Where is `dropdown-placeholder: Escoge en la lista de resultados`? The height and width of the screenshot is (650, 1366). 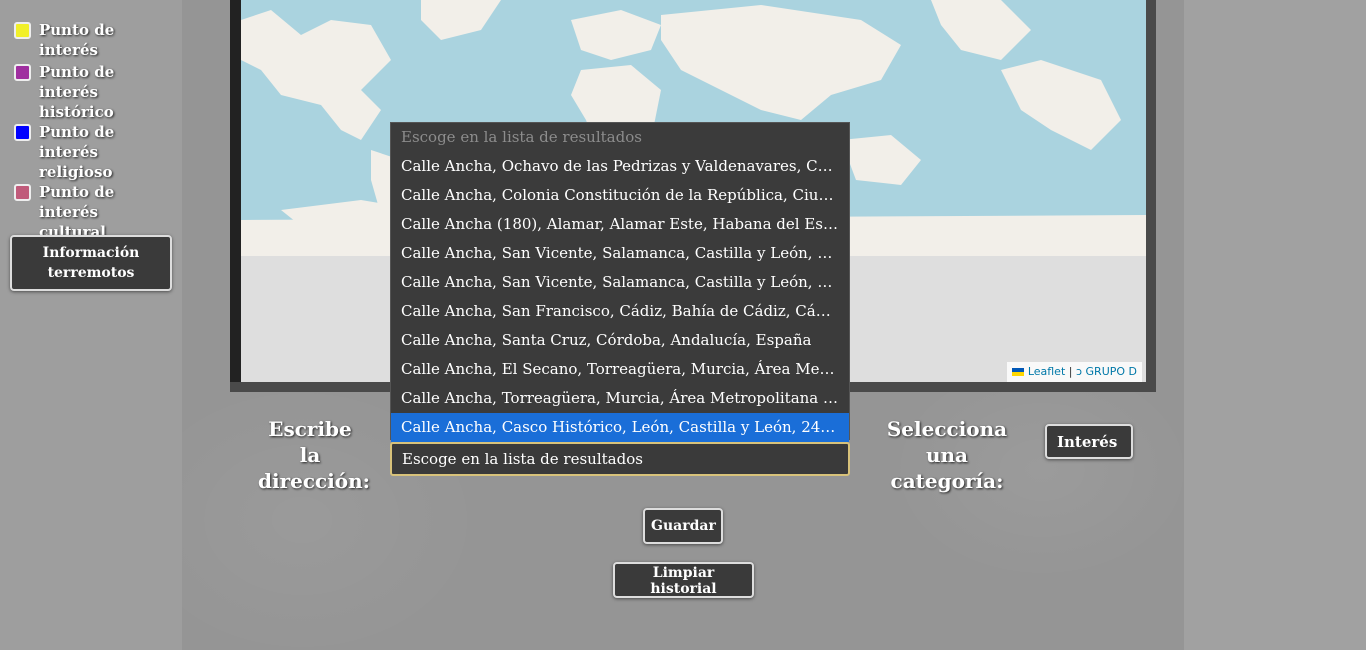 dropdown-placeholder: Escoge en la lista de resultados is located at coordinates (521, 137).